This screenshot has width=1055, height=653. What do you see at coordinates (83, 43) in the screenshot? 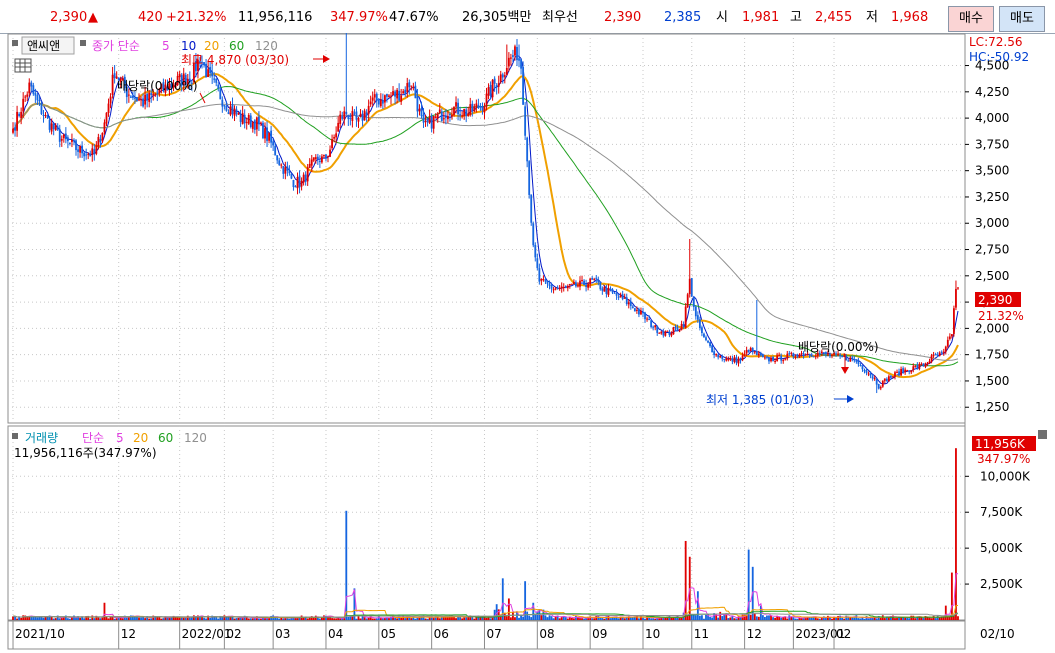
I see `legend-handle-icon` at bounding box center [83, 43].